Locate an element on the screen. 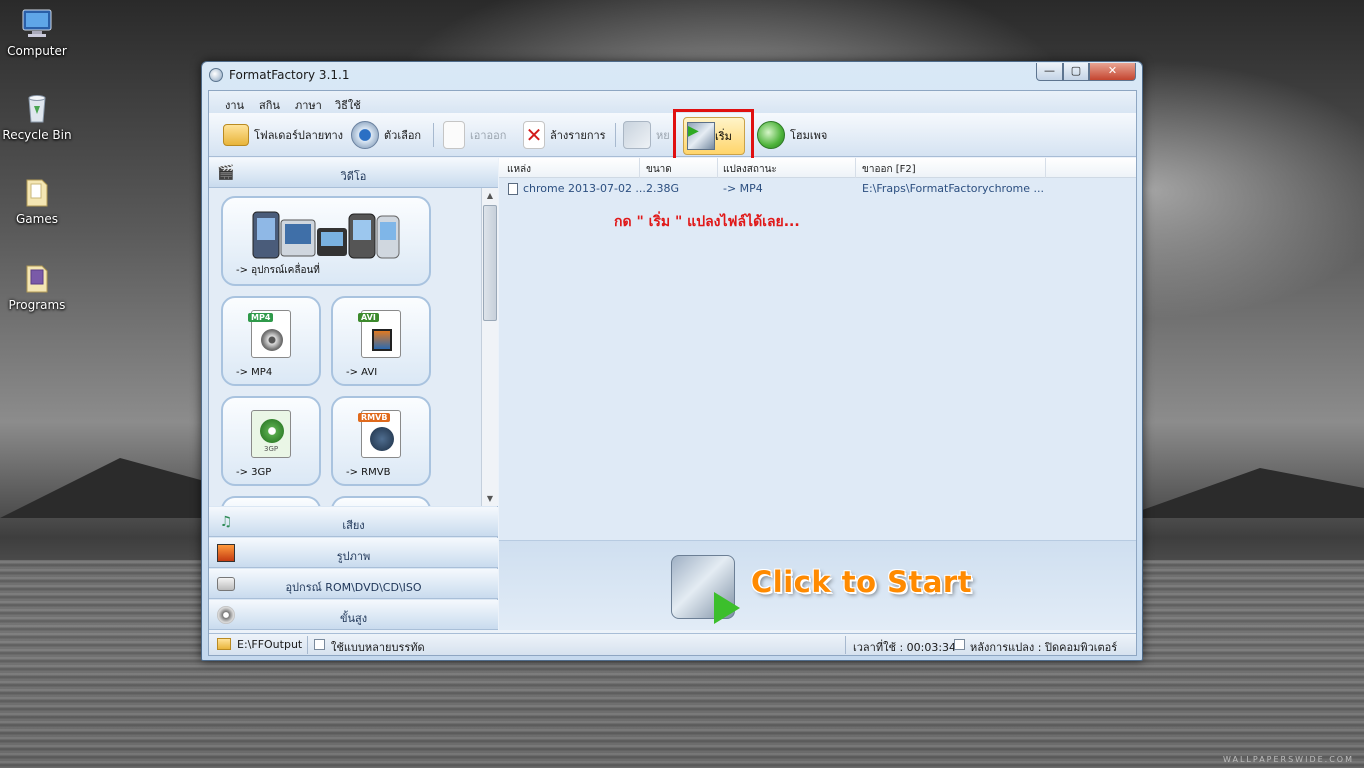  category-video: 🎬 วิดีโอ is located at coordinates (353, 173).